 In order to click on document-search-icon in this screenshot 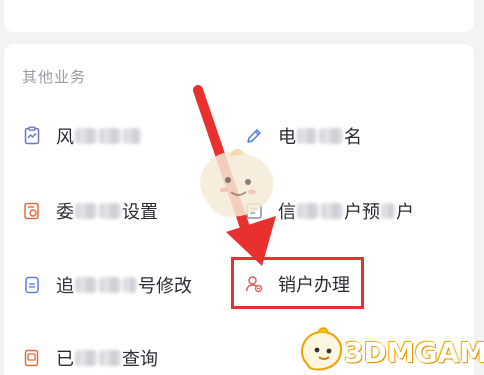, I will do `click(32, 358)`.